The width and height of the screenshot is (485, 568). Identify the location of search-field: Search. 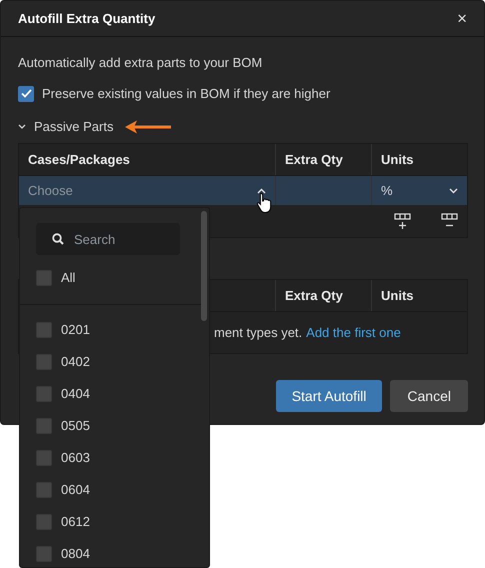
(108, 239).